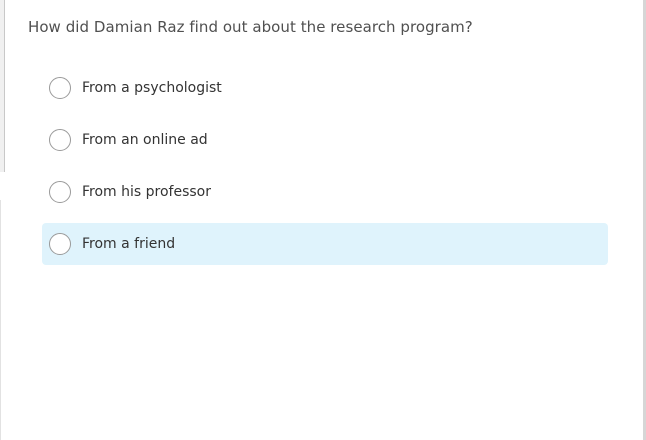  I want to click on option-friend: From a friend, so click(325, 244).